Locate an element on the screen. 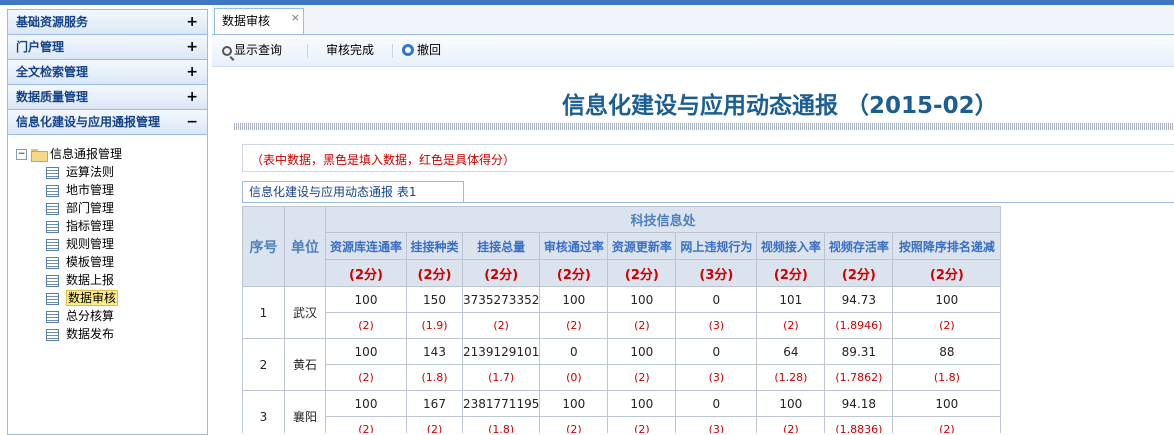 The height and width of the screenshot is (435, 1174). accordion-data-quality: 数据质量管理 + is located at coordinates (107, 97).